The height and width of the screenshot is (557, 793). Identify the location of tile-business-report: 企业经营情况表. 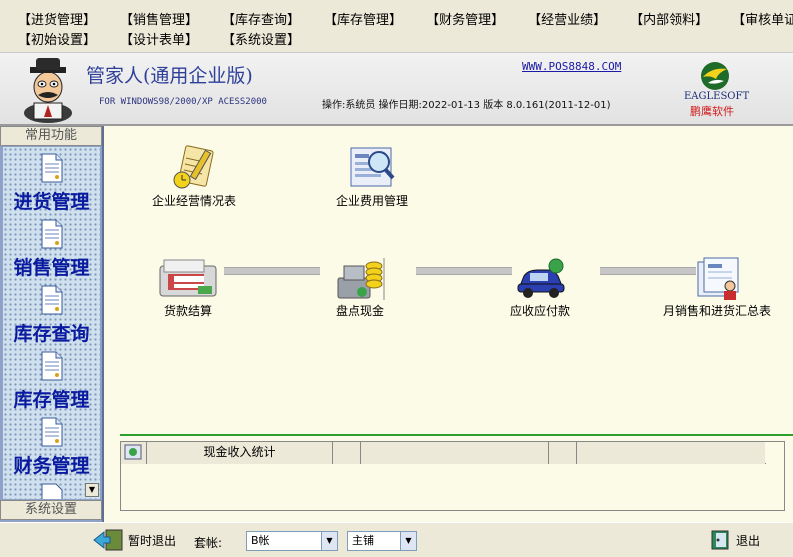
(194, 176).